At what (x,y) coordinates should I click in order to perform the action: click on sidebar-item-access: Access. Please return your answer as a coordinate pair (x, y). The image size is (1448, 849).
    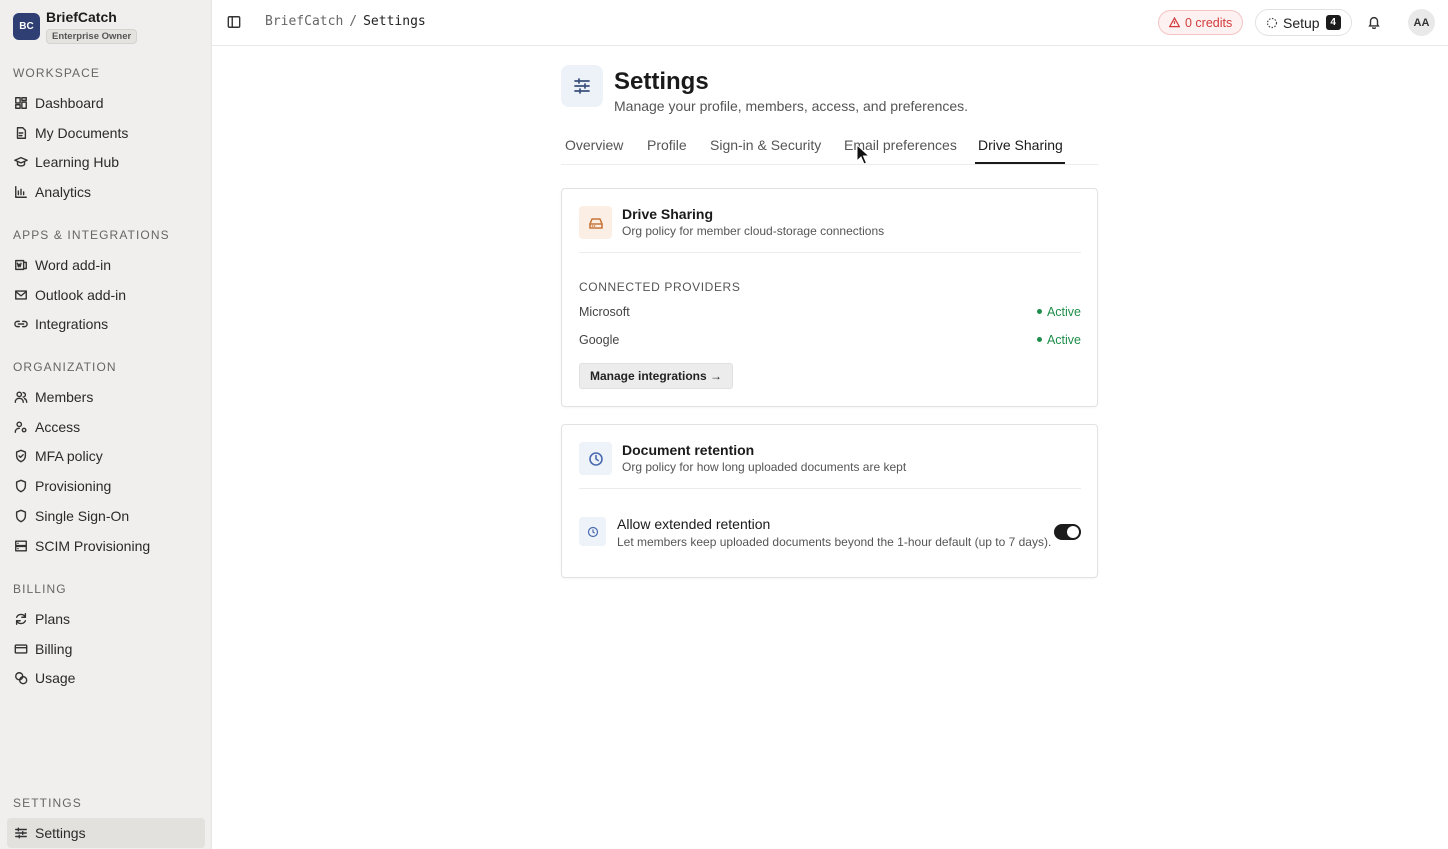
    Looking at the image, I should click on (106, 427).